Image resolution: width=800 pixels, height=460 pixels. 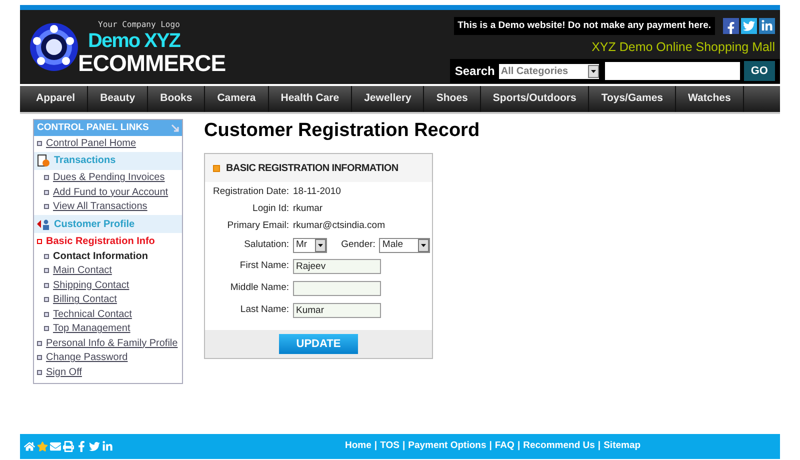 I want to click on category-select: All Categories, so click(x=548, y=71).